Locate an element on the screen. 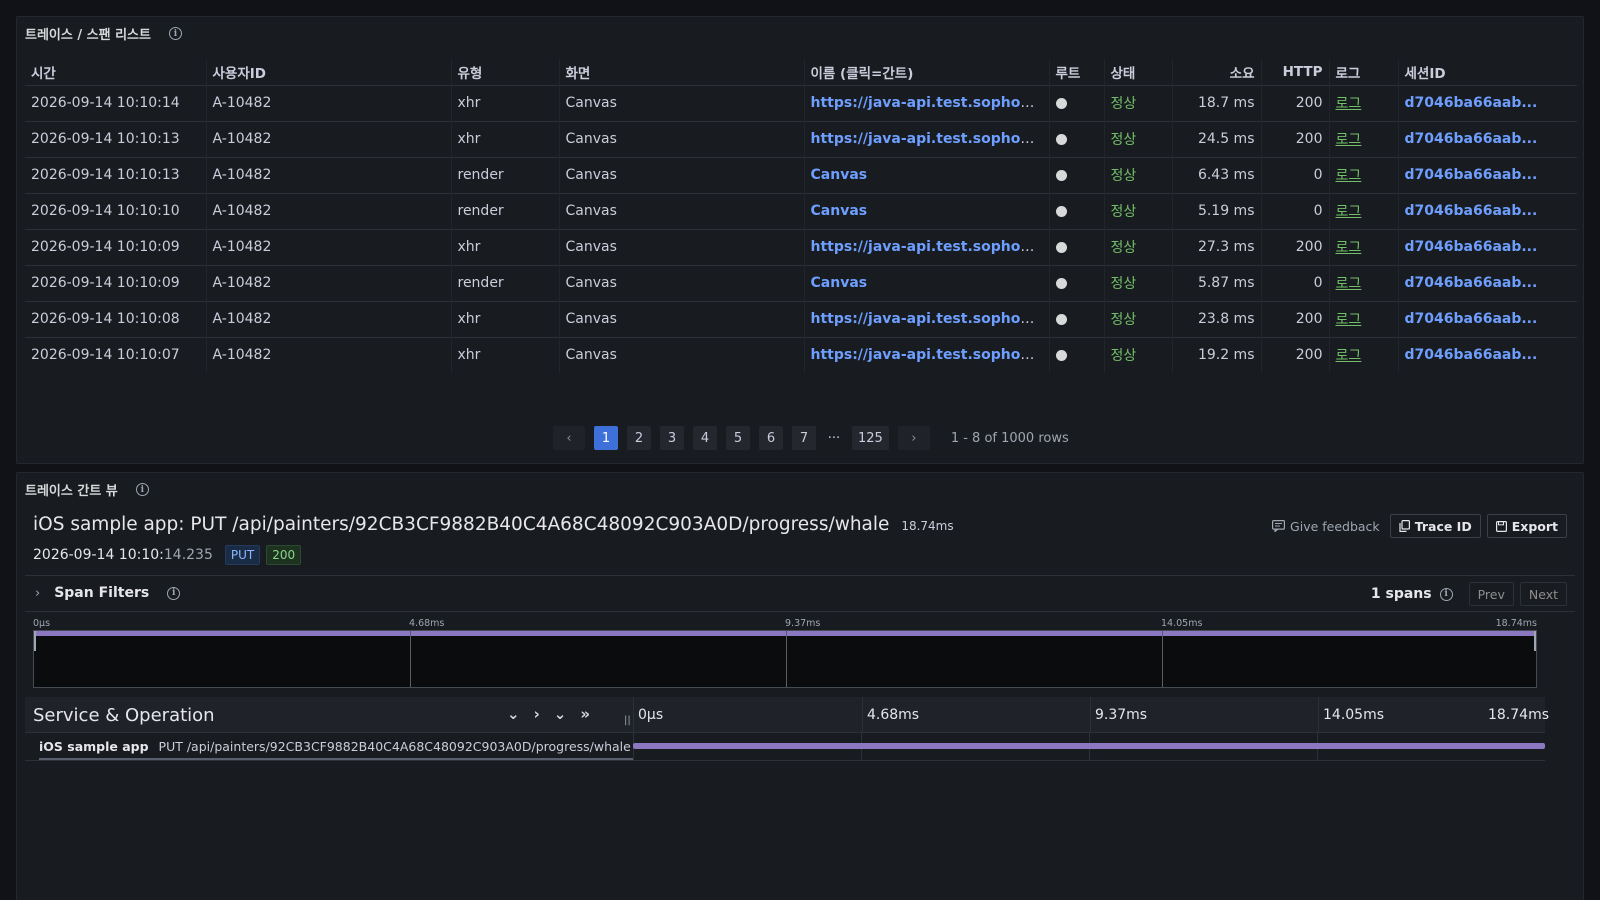  page-button-7: 7 is located at coordinates (804, 438).